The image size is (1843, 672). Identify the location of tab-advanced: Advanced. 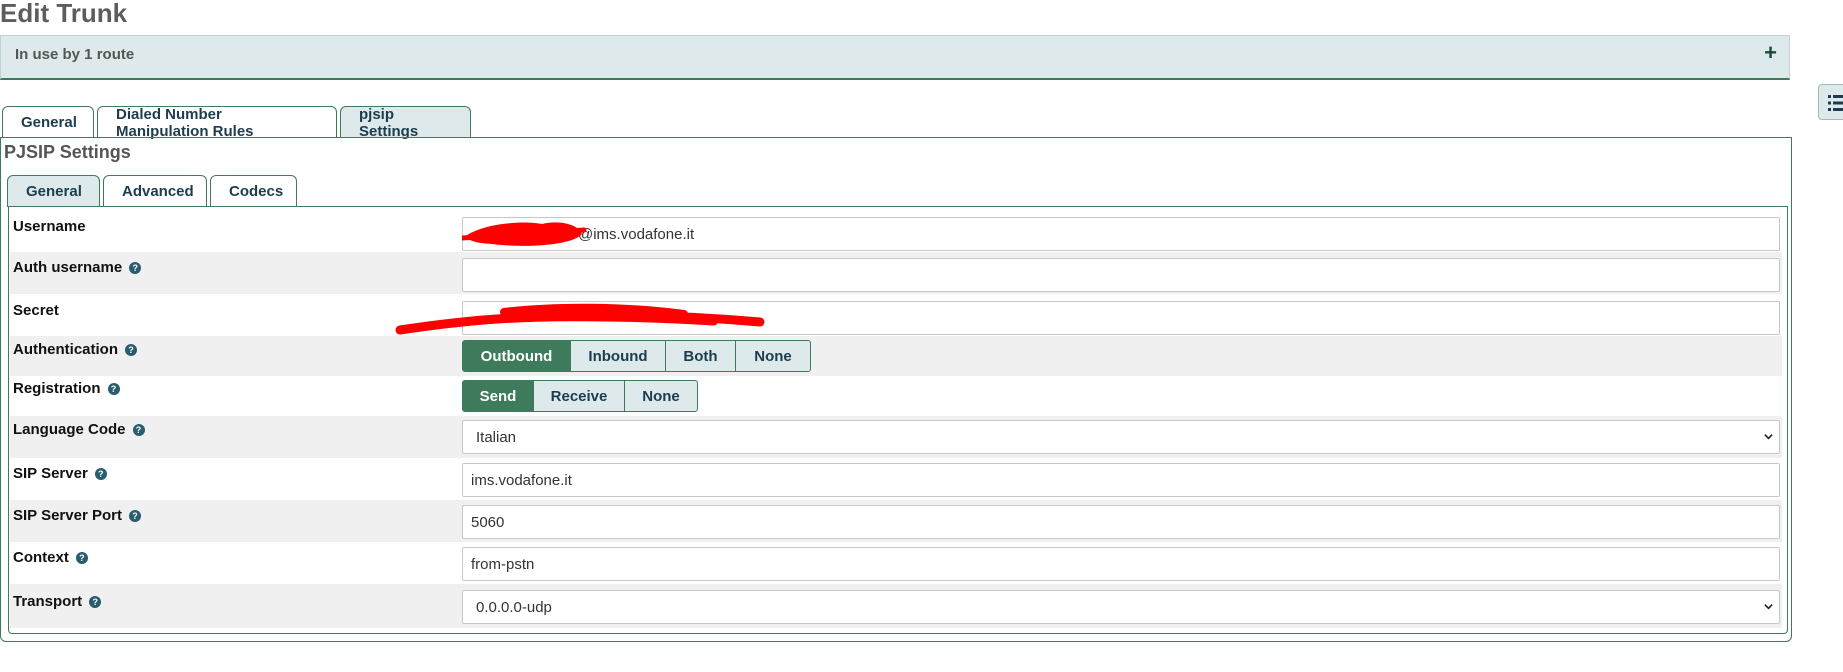
(155, 191).